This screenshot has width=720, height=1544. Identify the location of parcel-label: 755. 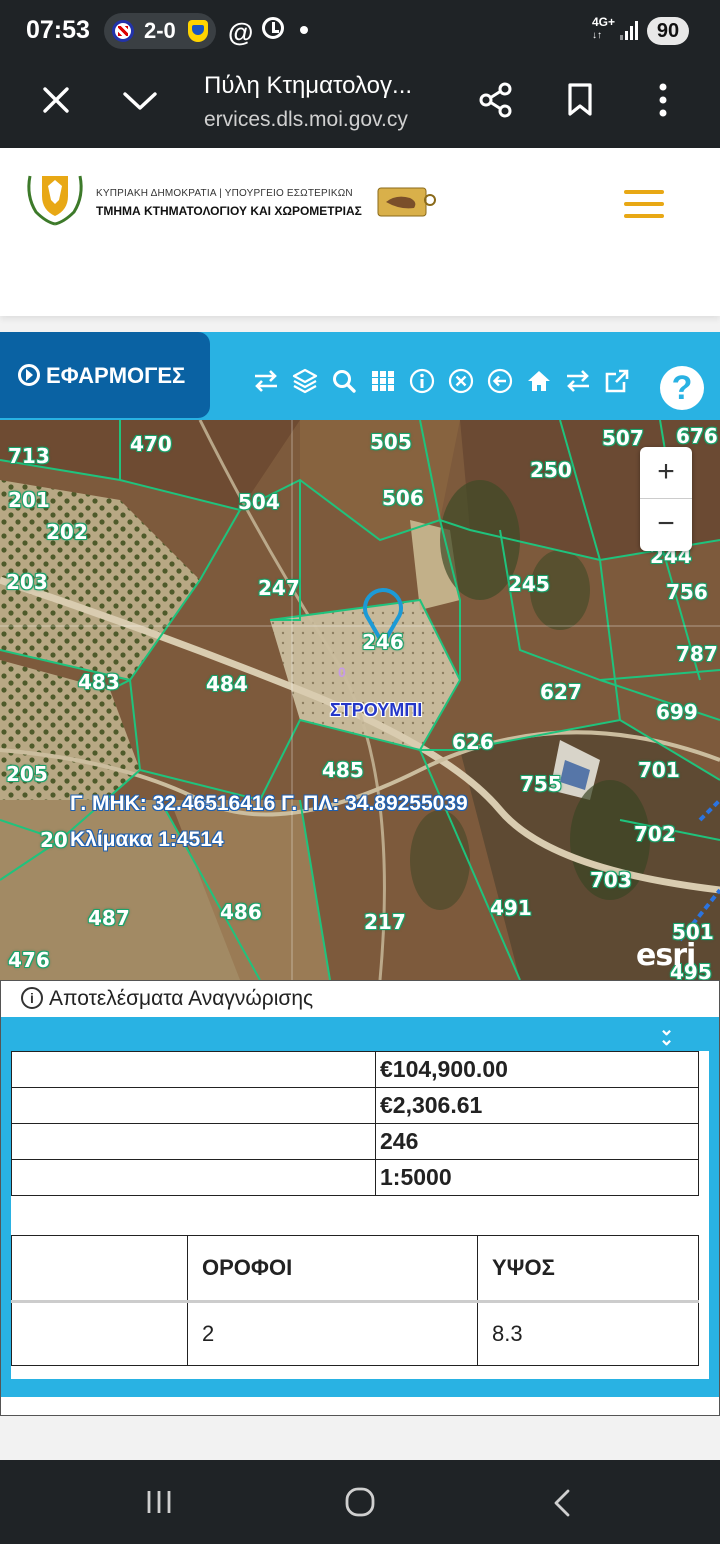
(541, 784).